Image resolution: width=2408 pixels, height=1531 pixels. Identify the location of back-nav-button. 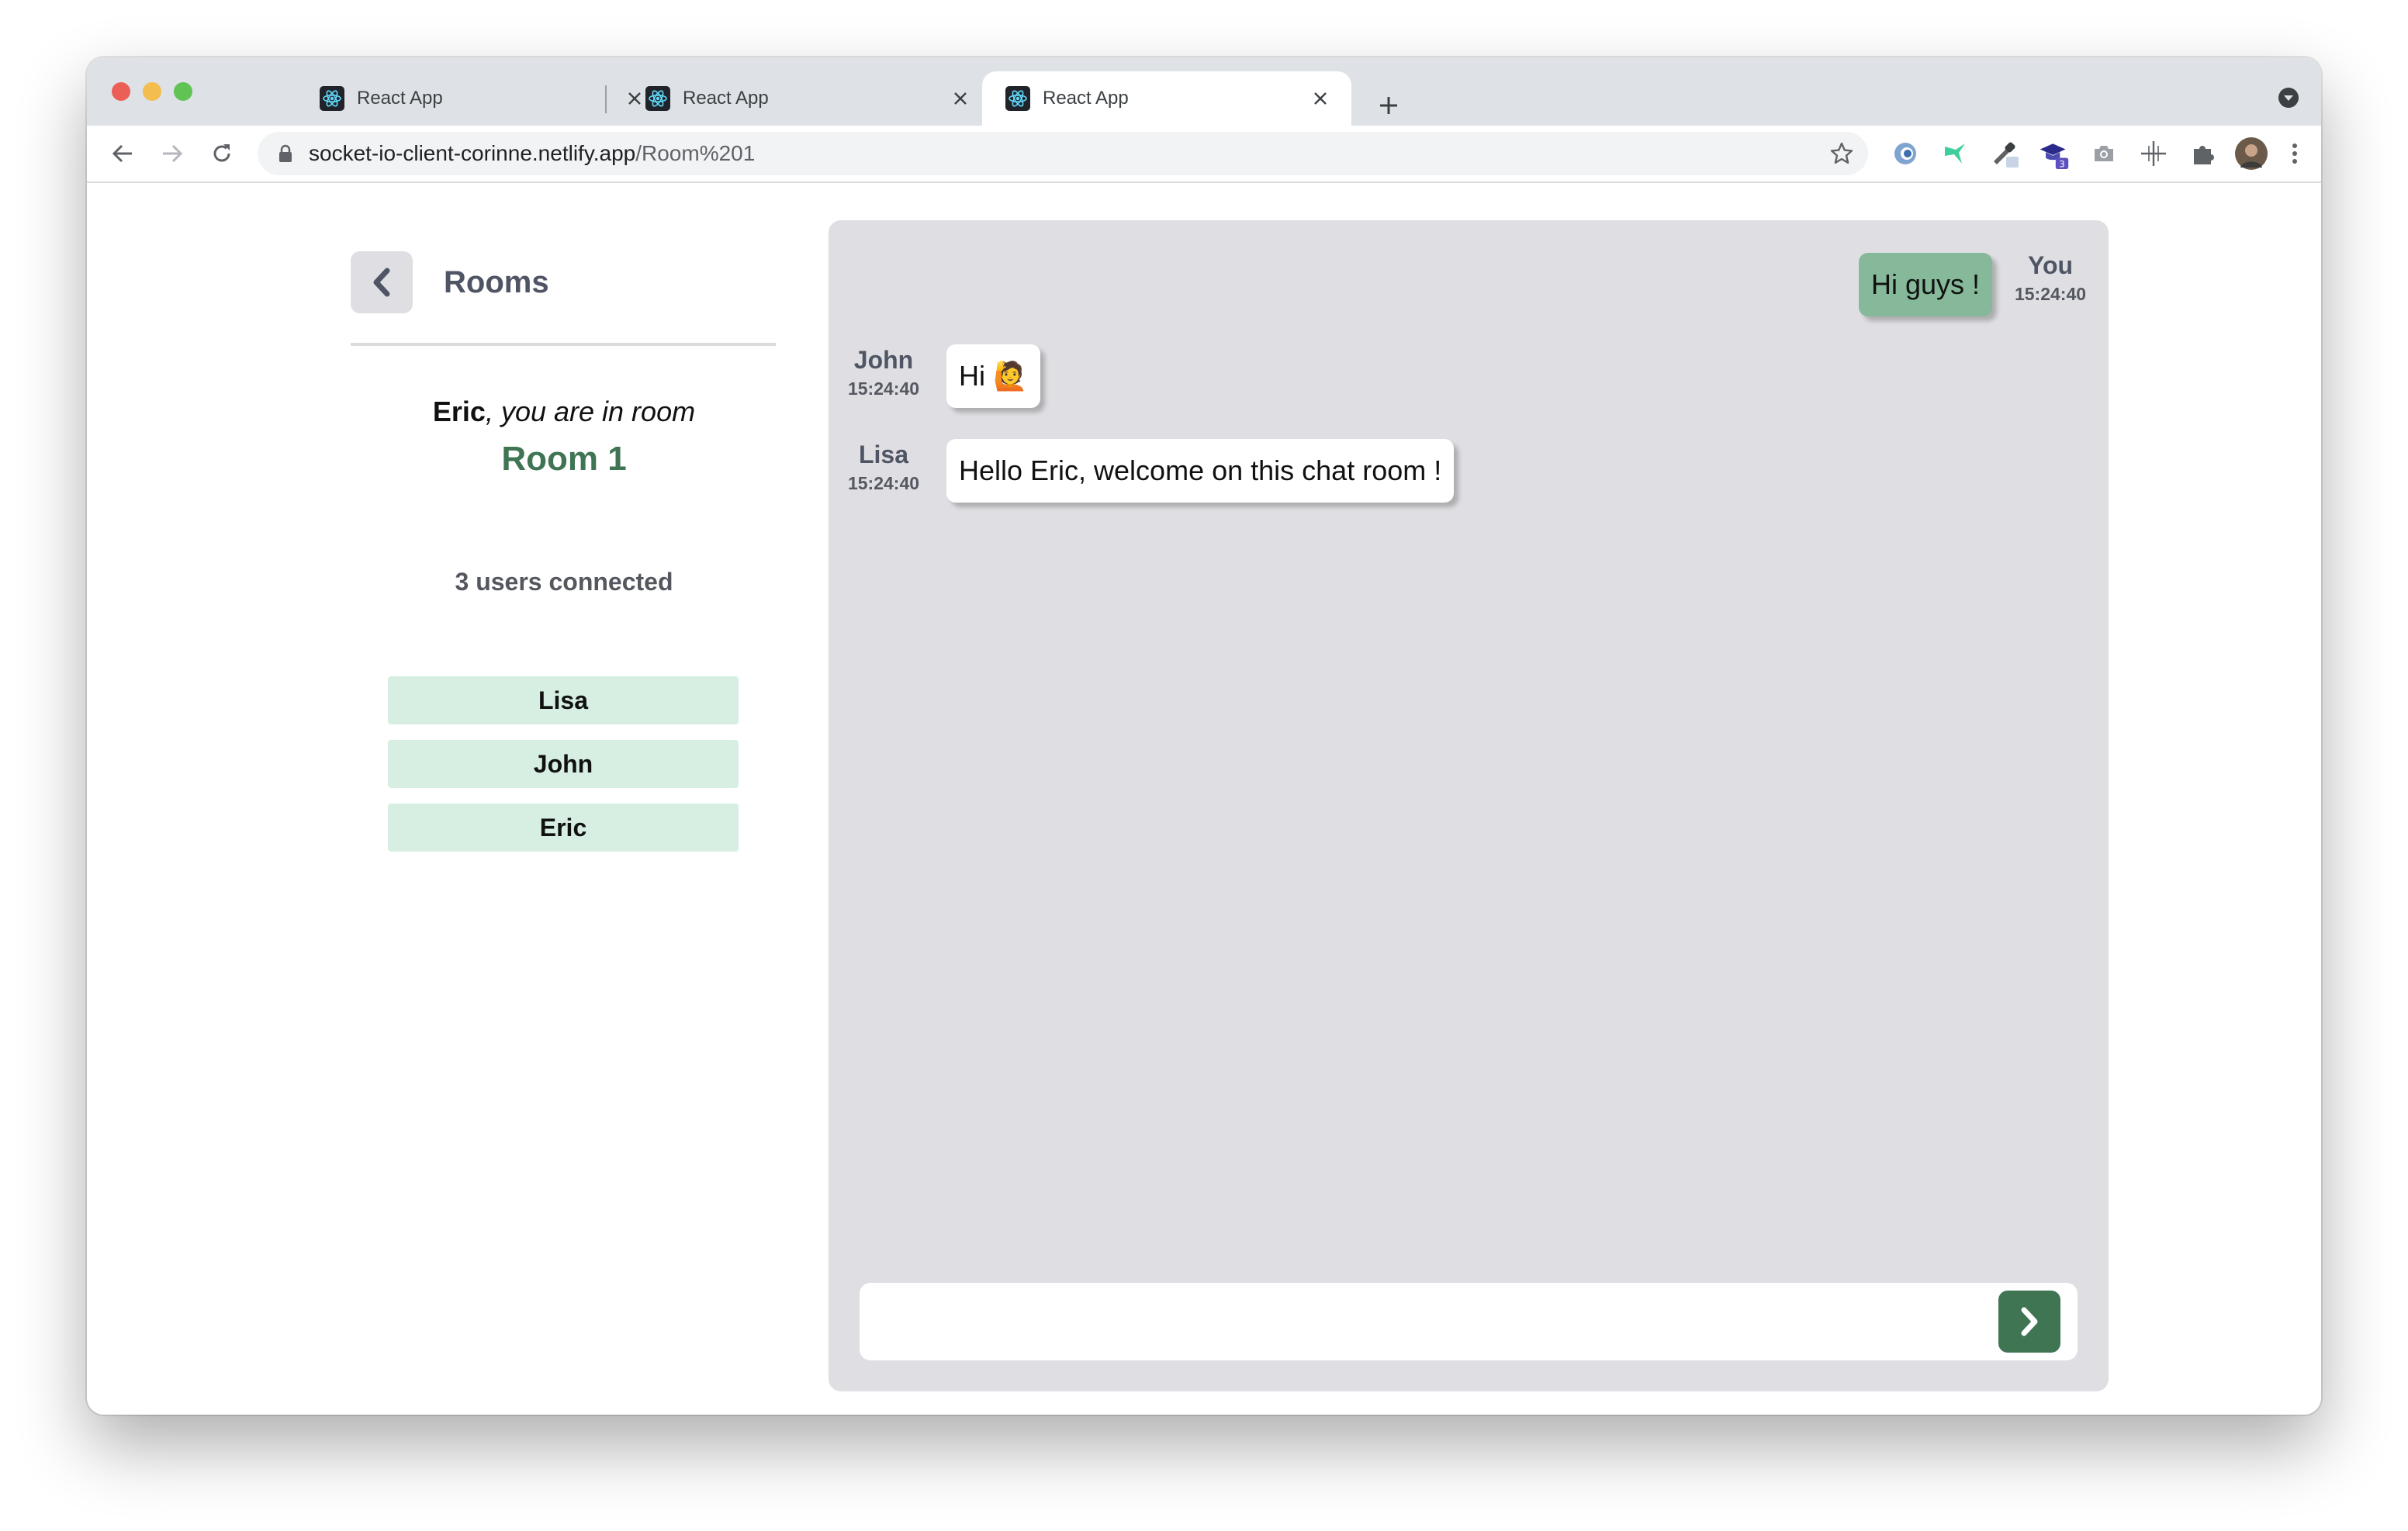
(123, 154).